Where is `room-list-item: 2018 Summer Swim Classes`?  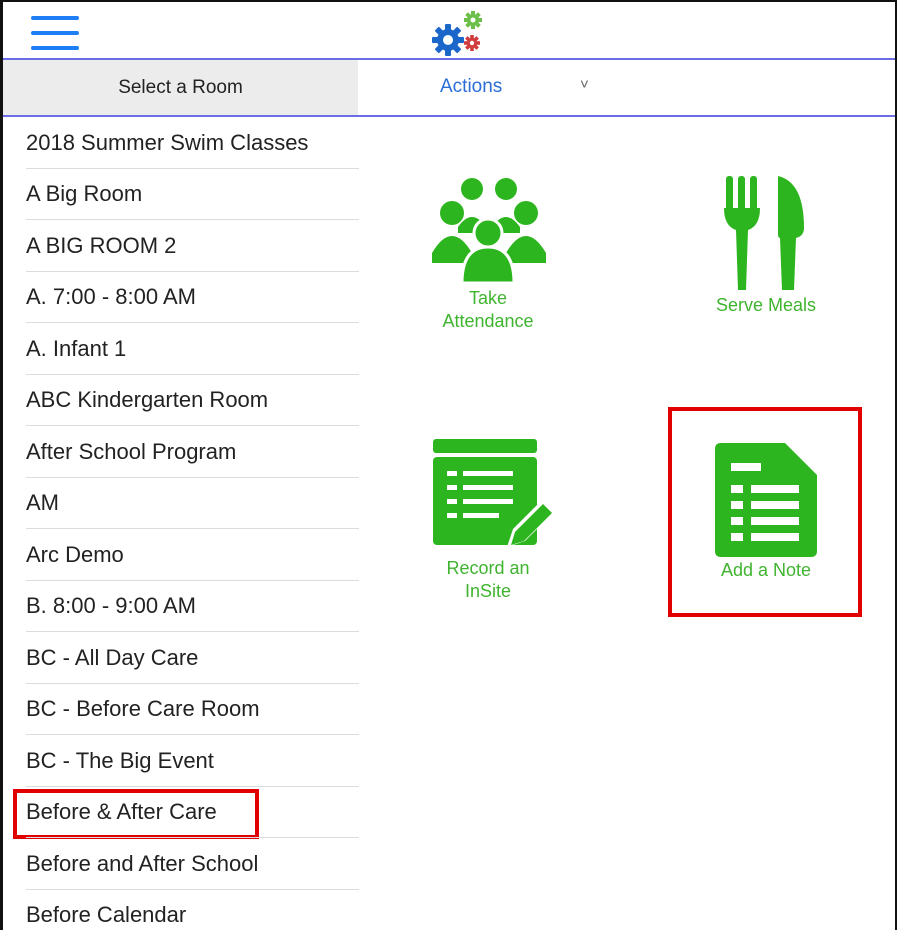
room-list-item: 2018 Summer Swim Classes is located at coordinates (181, 143).